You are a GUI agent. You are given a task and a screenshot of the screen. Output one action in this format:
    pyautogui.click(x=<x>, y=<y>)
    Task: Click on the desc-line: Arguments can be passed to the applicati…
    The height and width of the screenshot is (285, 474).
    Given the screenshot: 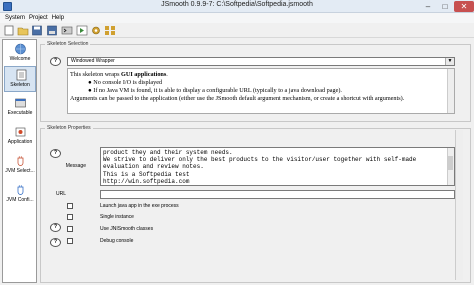 What is the action you would take?
    pyautogui.click(x=237, y=98)
    